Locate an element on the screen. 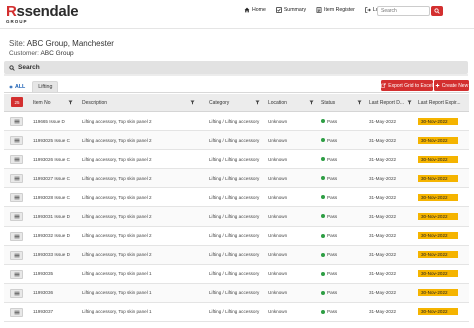 The image size is (474, 328). col-status: Status is located at coordinates (328, 103).